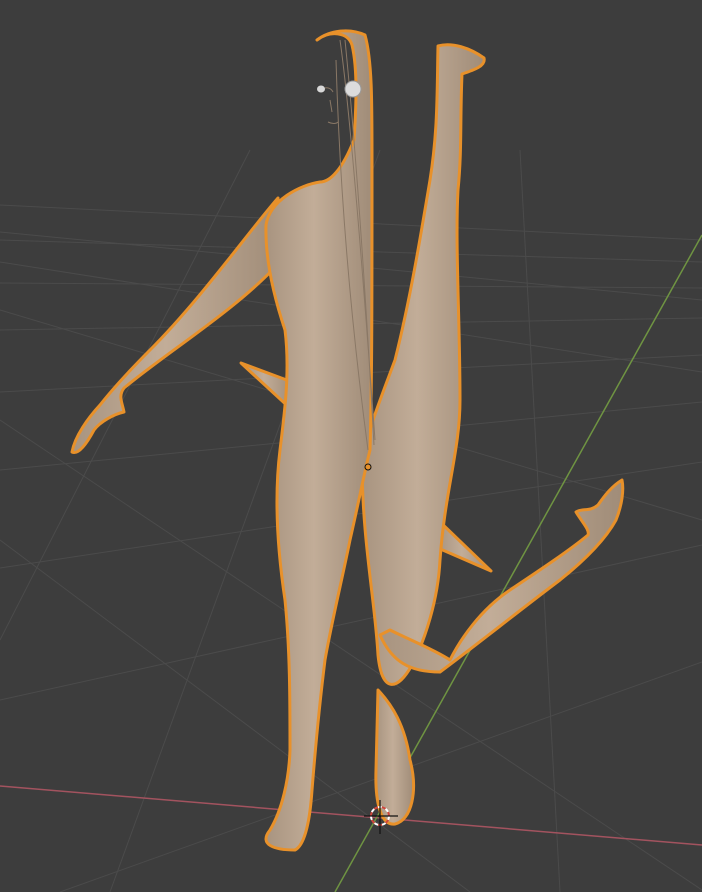 This screenshot has width=702, height=892. I want to click on eye-right, so click(353, 89).